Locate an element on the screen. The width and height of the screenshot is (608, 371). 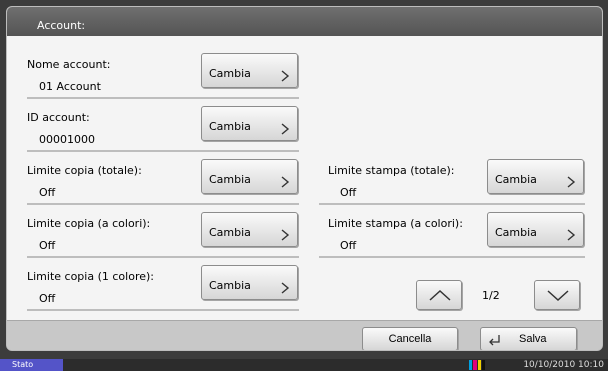
chevron-up-icon is located at coordinates (440, 295).